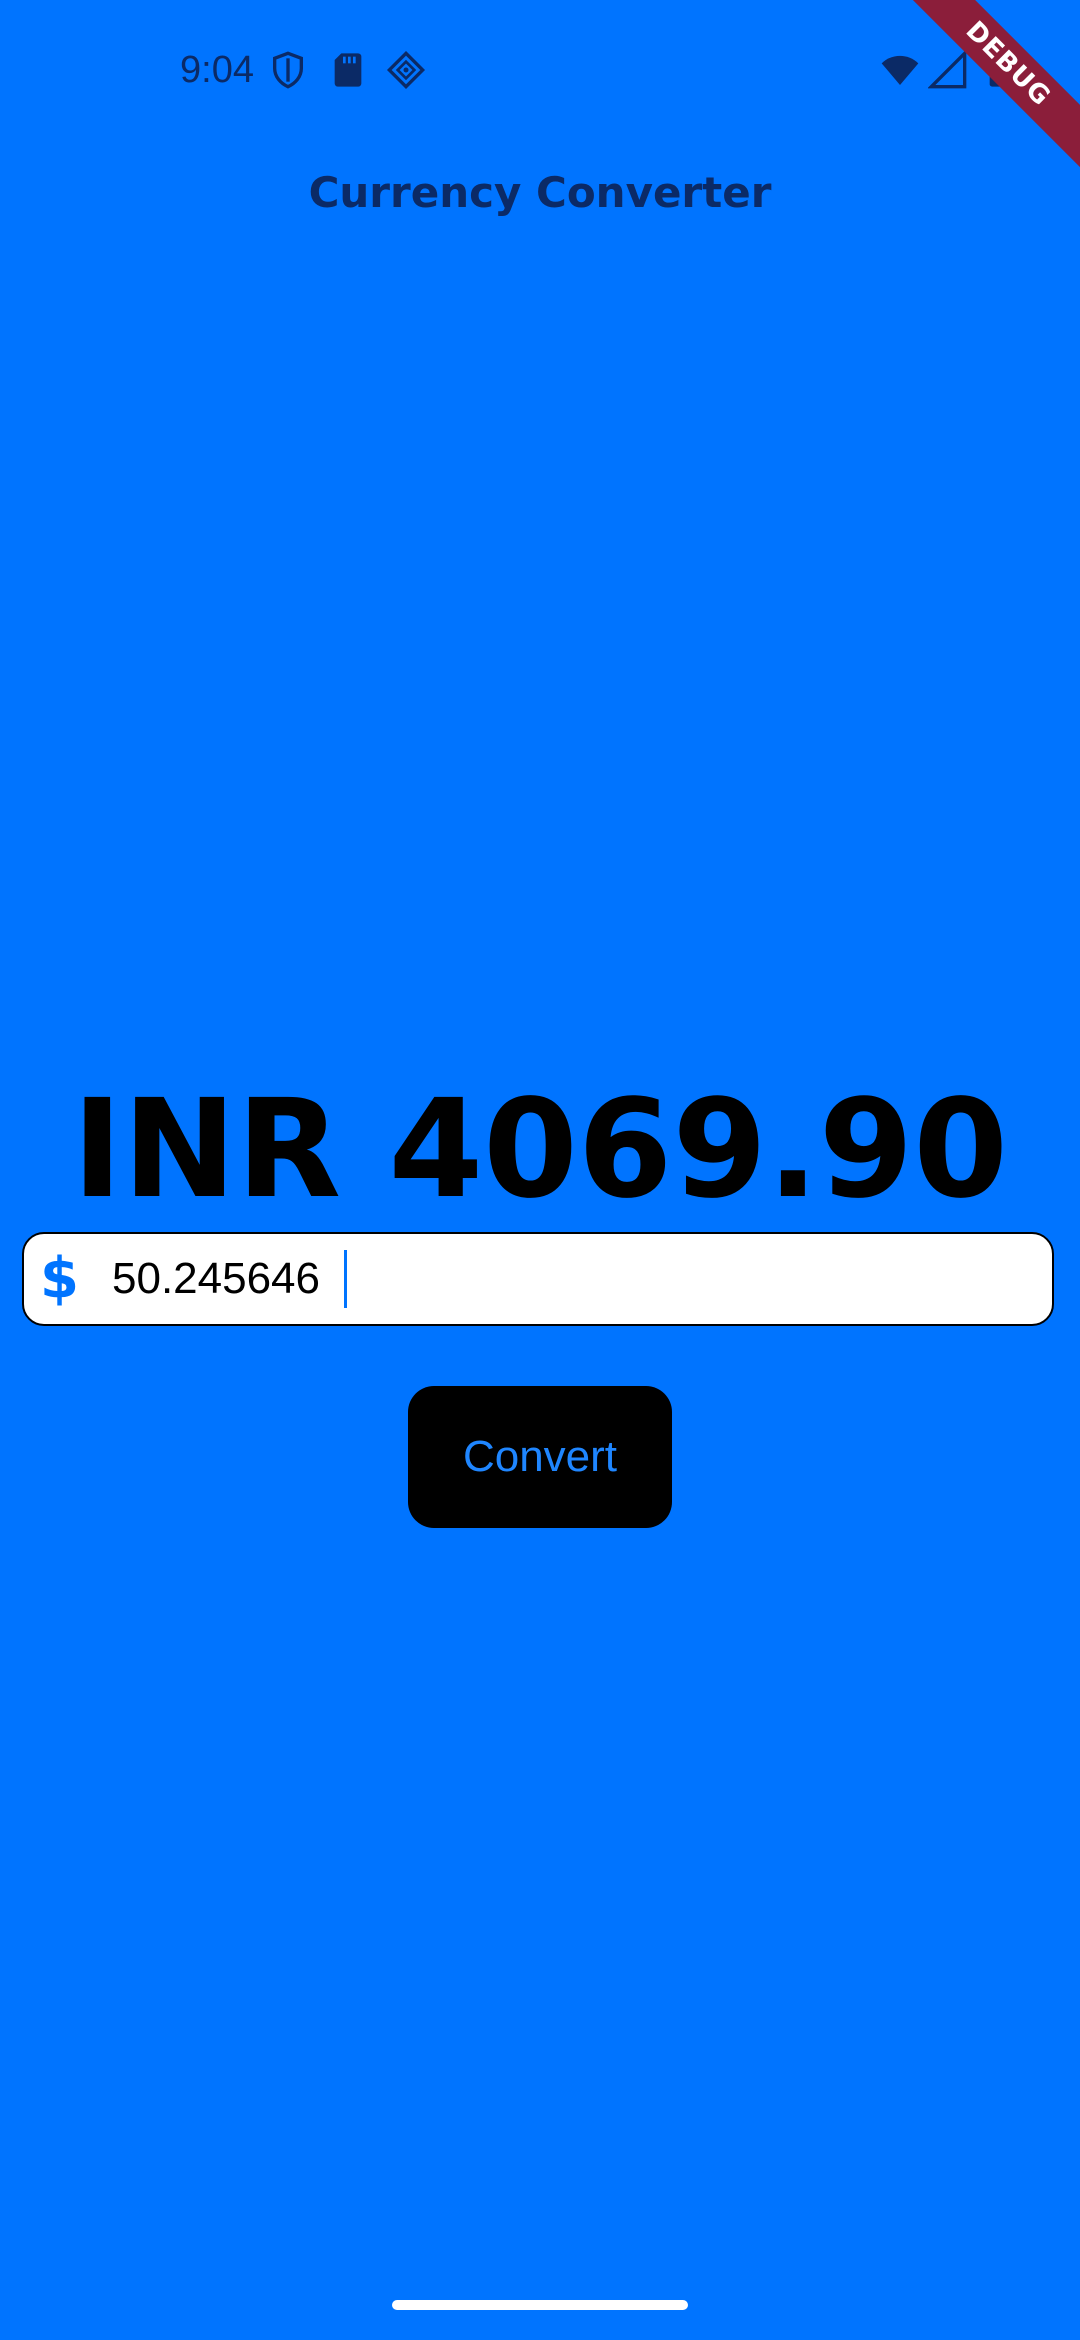 This screenshot has height=2340, width=1080. I want to click on dollar-icon: $, so click(59, 1278).